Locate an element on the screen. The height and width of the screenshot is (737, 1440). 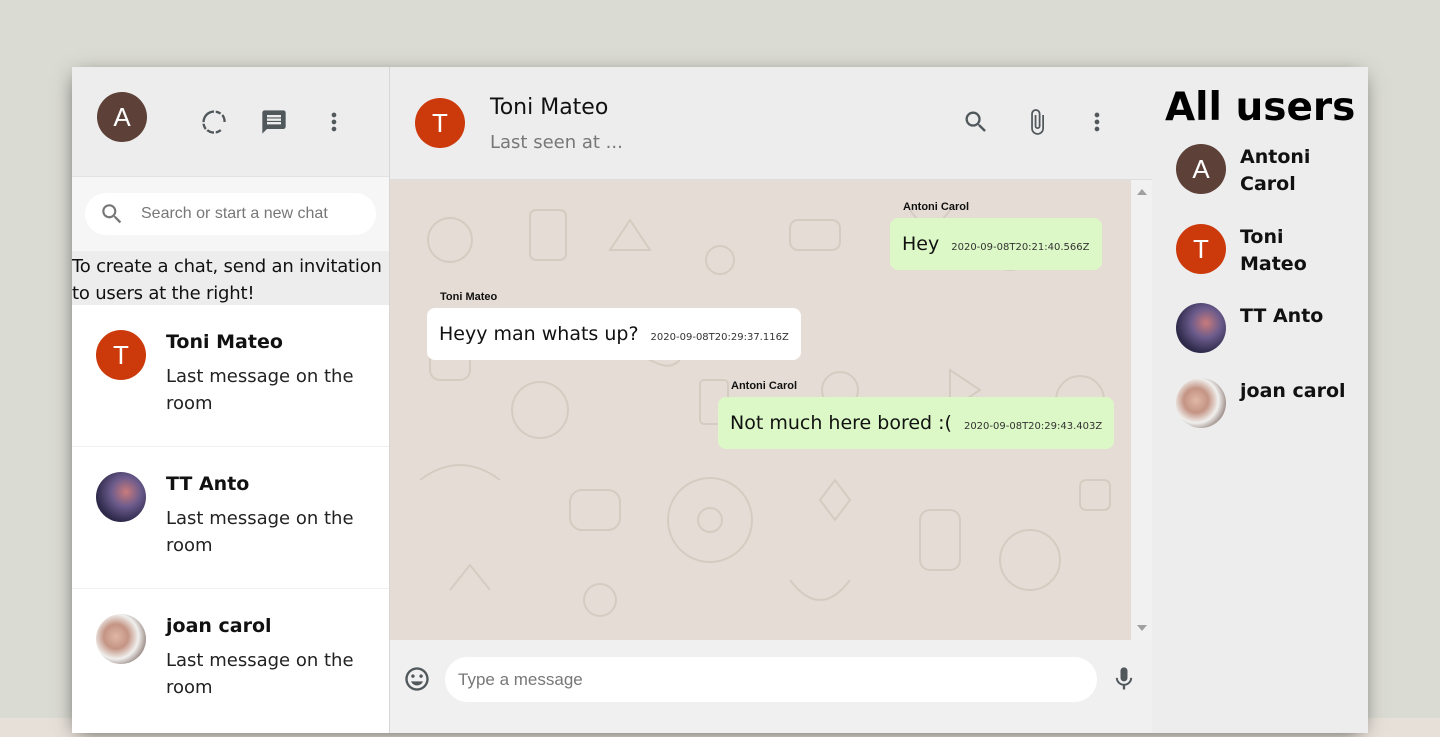
mic-icon is located at coordinates (1124, 679).